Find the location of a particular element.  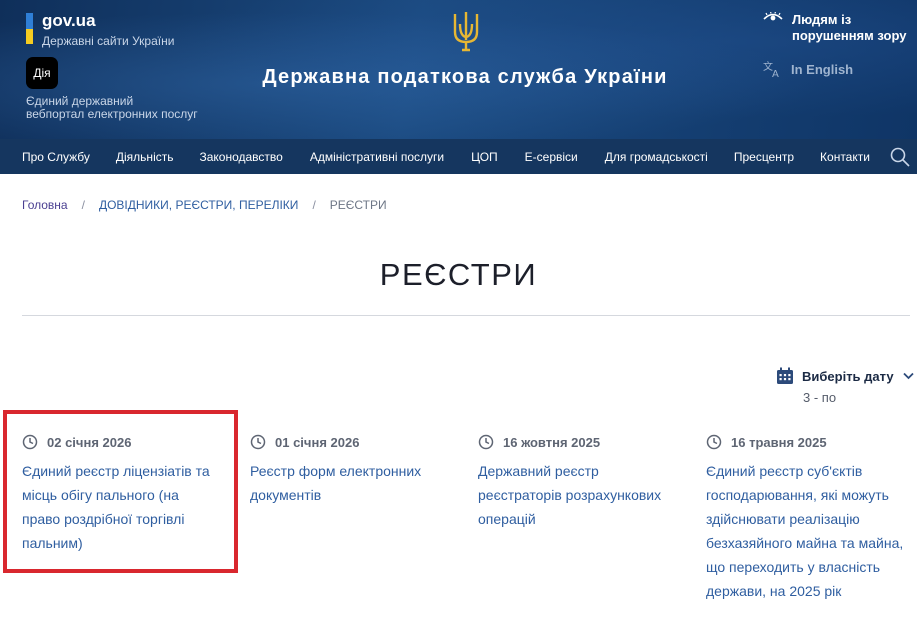

accessibility-button: Людям із порушенням зору is located at coordinates (834, 28).